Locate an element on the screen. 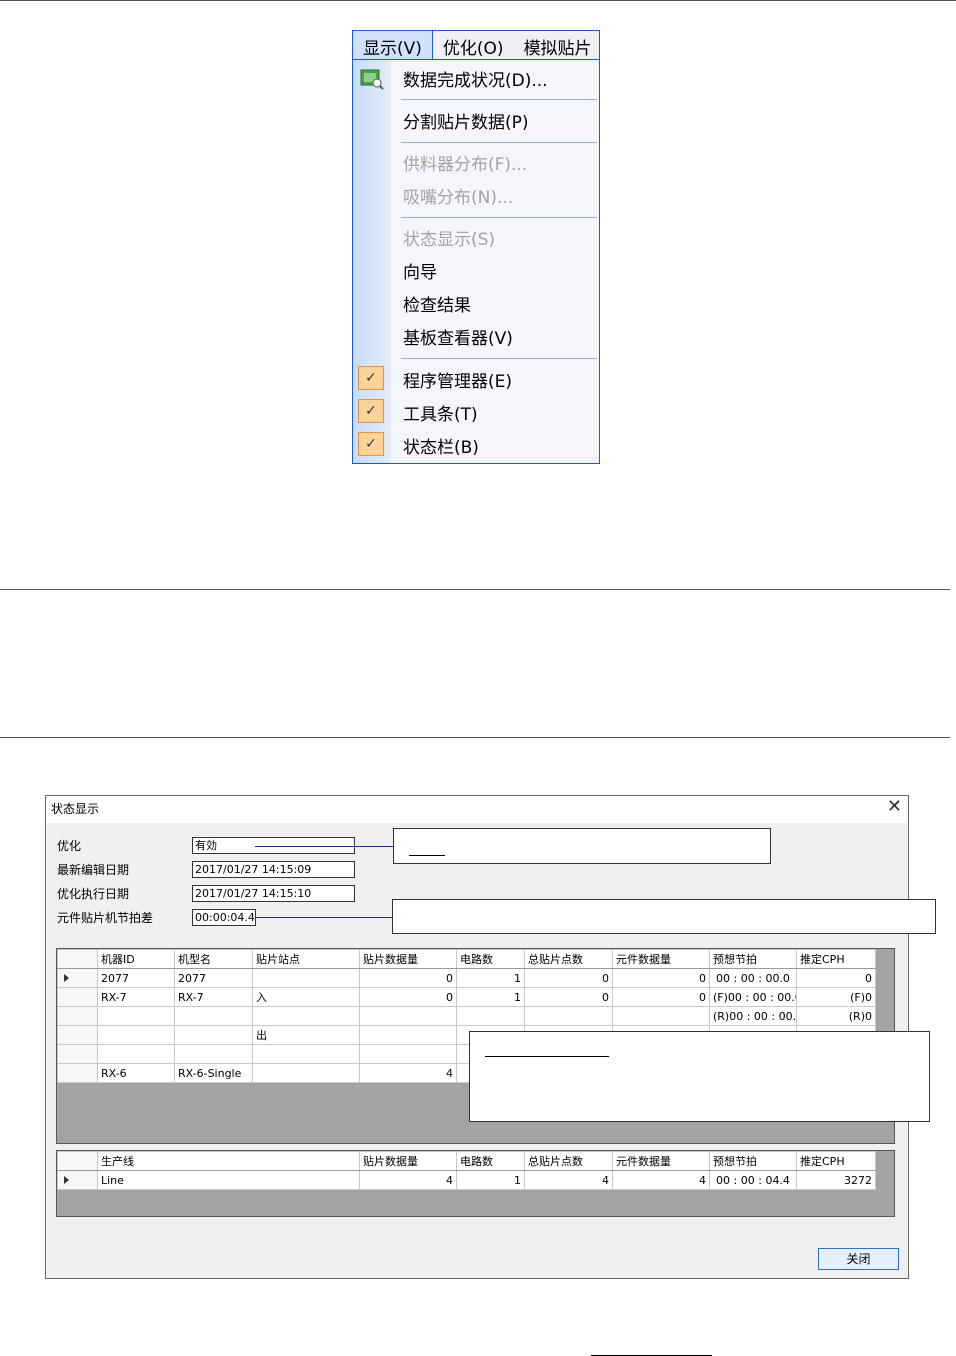  top-divider is located at coordinates (478, 0).